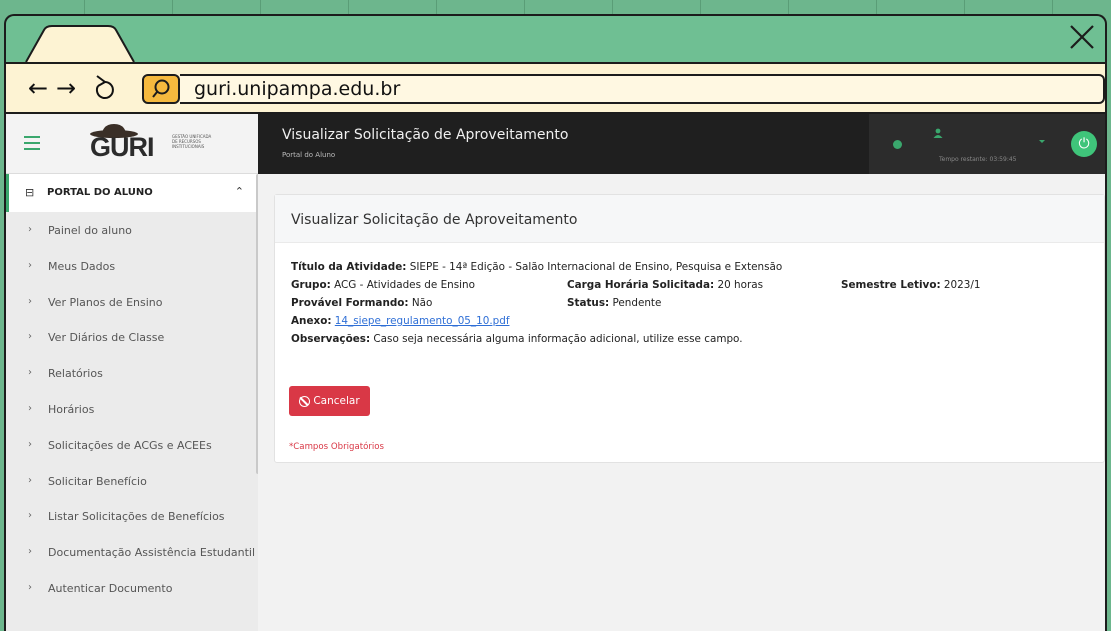  Describe the element at coordinates (740, 285) in the screenshot. I see `carga-value: 20 horas` at that location.